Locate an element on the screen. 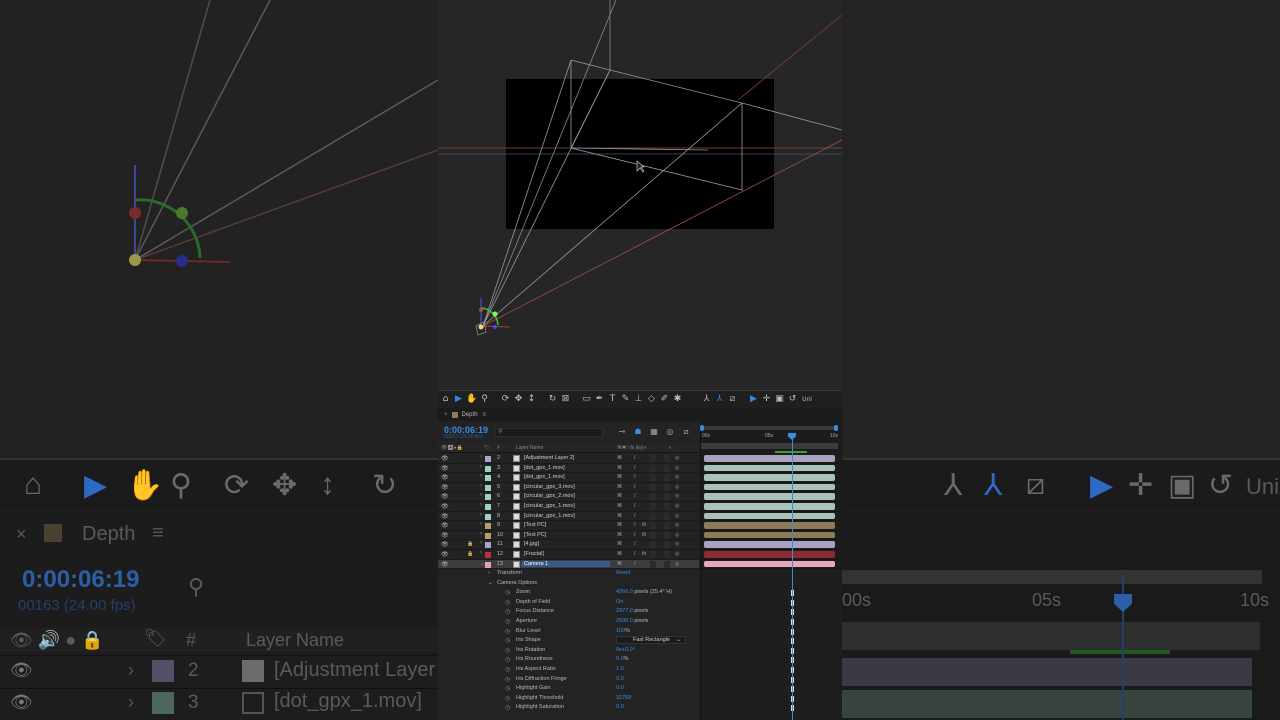 The image size is (1280, 720). rotation-tool-icon: ↻ is located at coordinates (552, 399).